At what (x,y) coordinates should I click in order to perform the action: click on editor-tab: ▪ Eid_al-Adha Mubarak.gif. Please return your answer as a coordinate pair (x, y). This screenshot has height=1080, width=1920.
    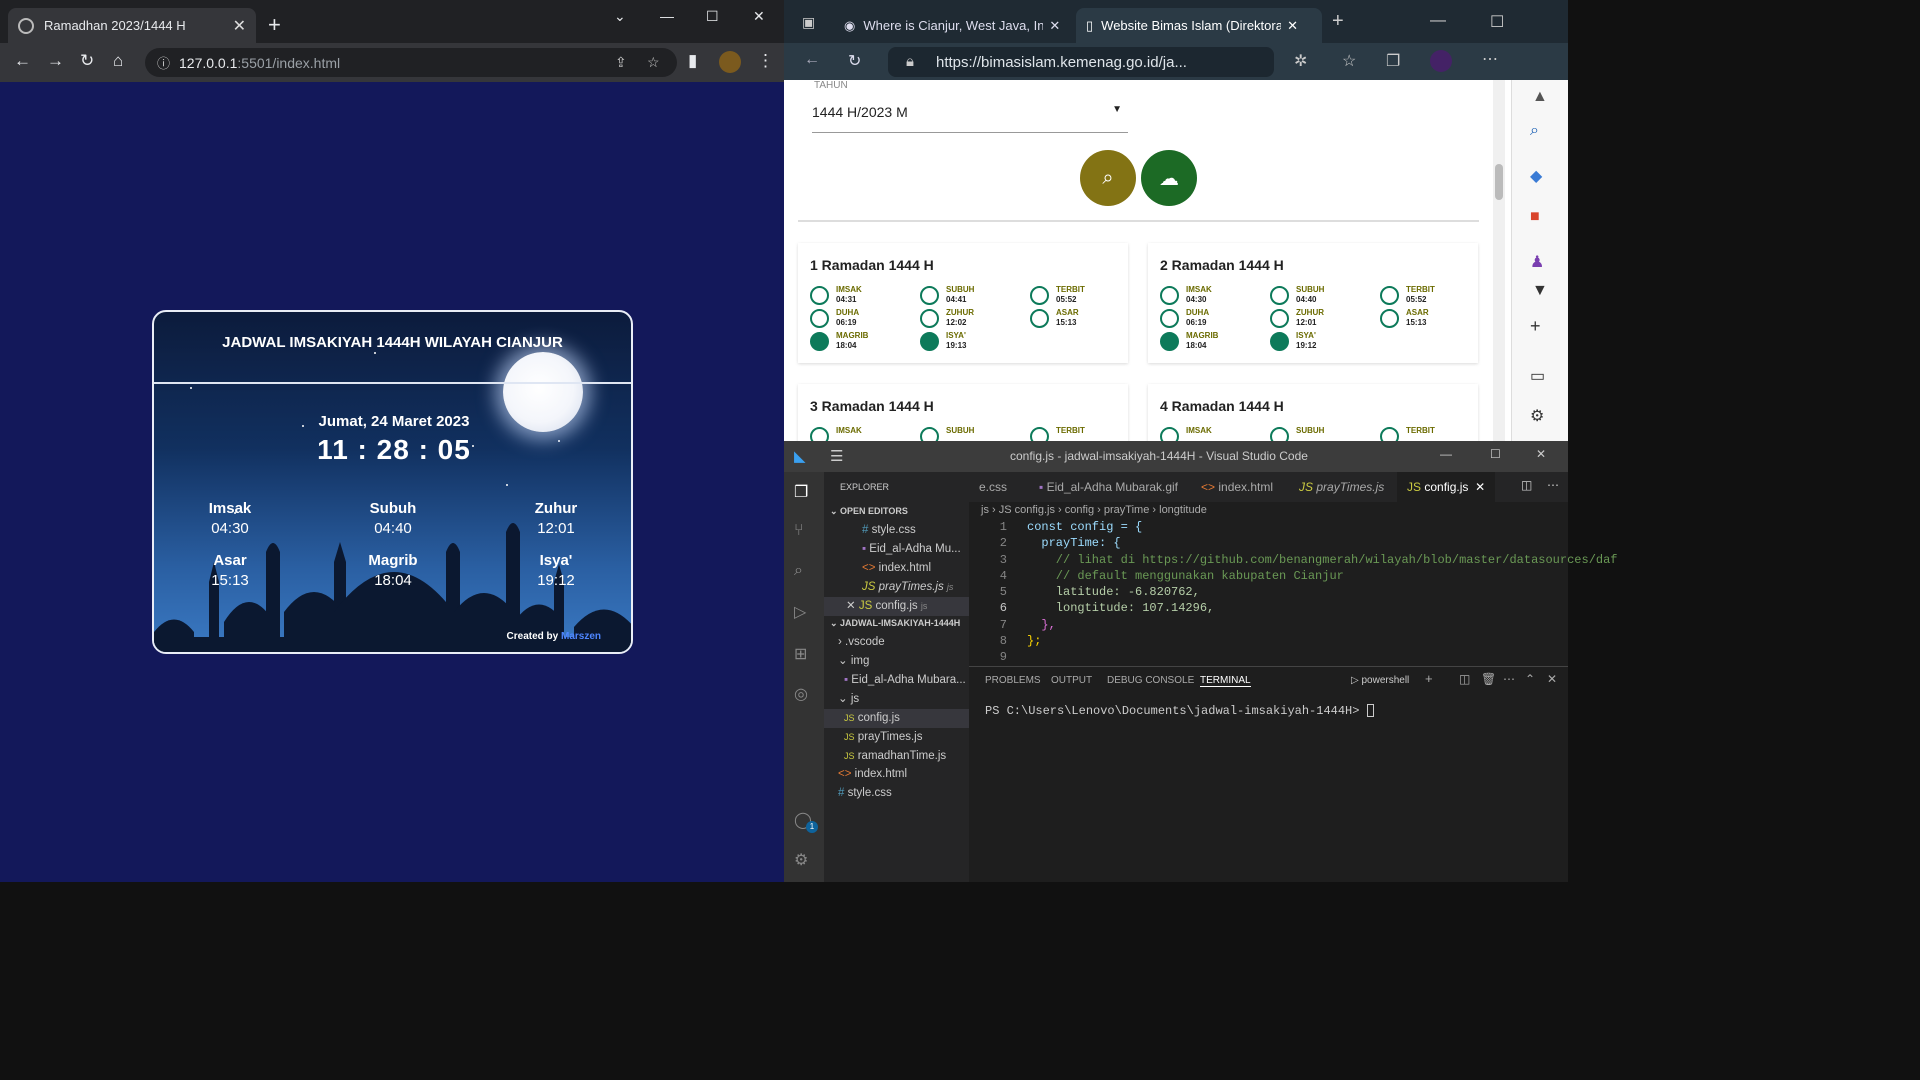
    Looking at the image, I should click on (1108, 487).